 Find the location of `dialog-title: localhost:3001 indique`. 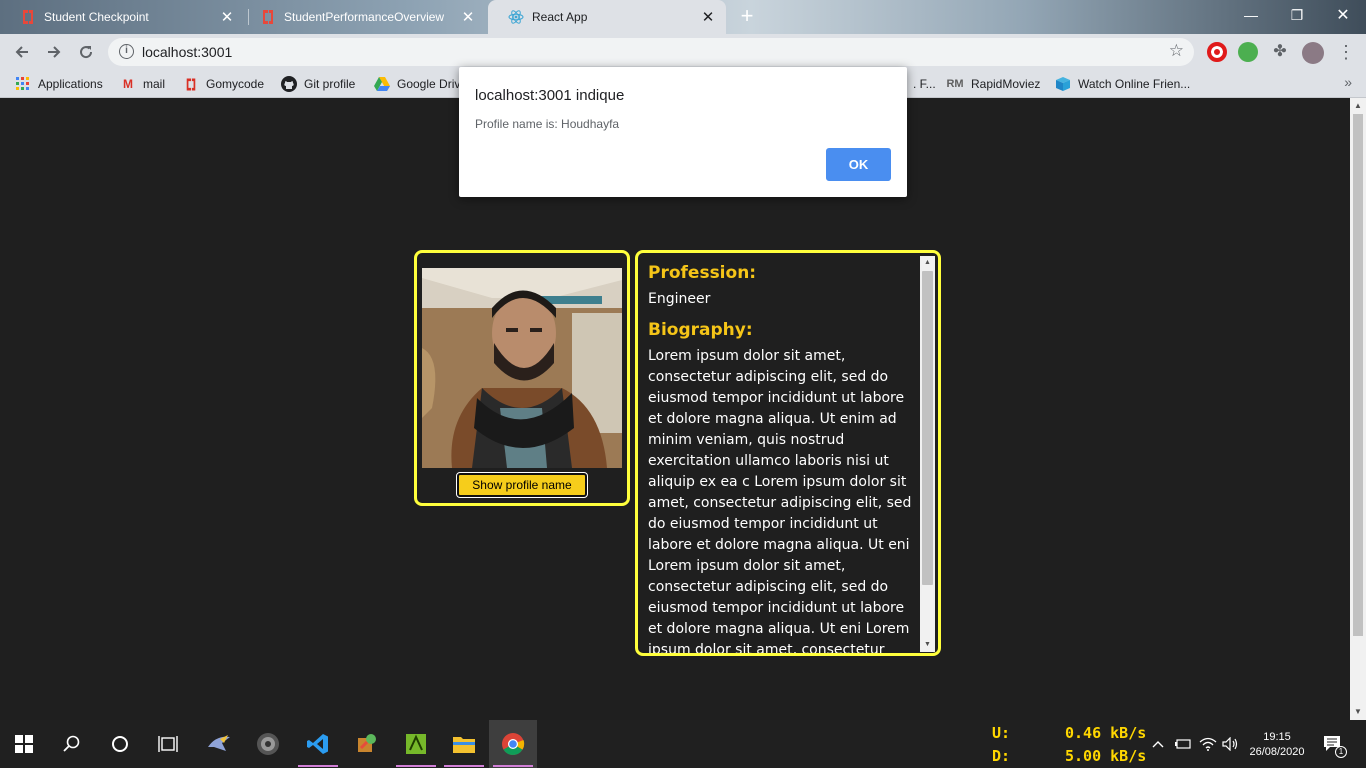

dialog-title: localhost:3001 indique is located at coordinates (550, 95).